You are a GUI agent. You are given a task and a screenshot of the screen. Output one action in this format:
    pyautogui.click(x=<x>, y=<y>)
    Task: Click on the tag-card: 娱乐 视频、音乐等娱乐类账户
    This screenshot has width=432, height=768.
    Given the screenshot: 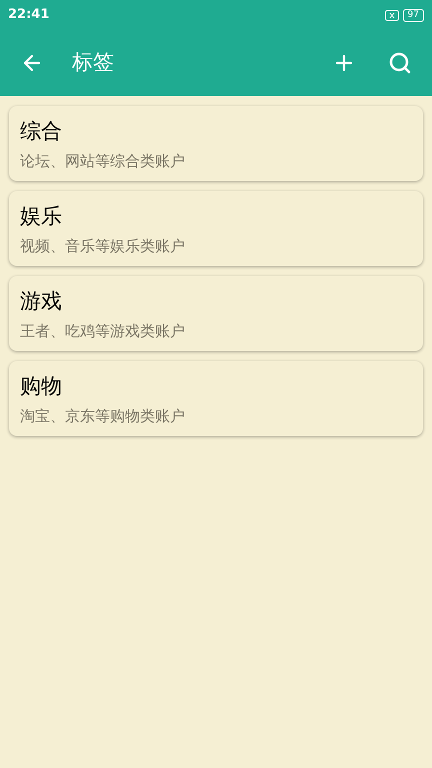 What is the action you would take?
    pyautogui.click(x=216, y=228)
    